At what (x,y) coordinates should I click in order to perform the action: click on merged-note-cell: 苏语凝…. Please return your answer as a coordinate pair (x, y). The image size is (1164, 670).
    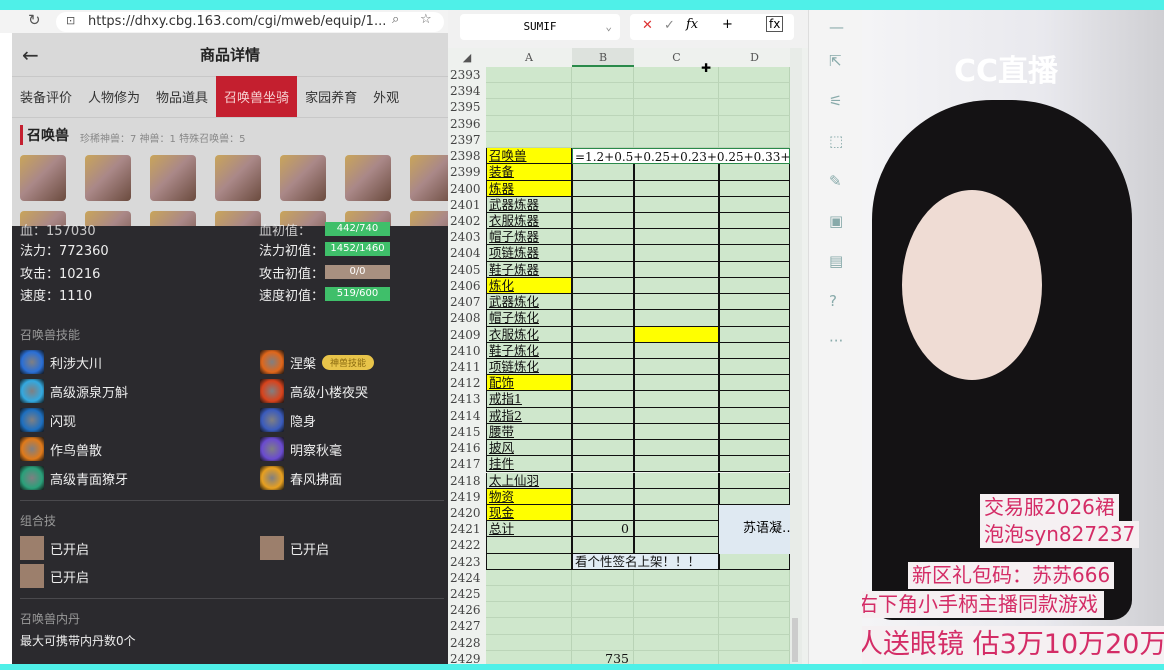
    Looking at the image, I should click on (754, 529).